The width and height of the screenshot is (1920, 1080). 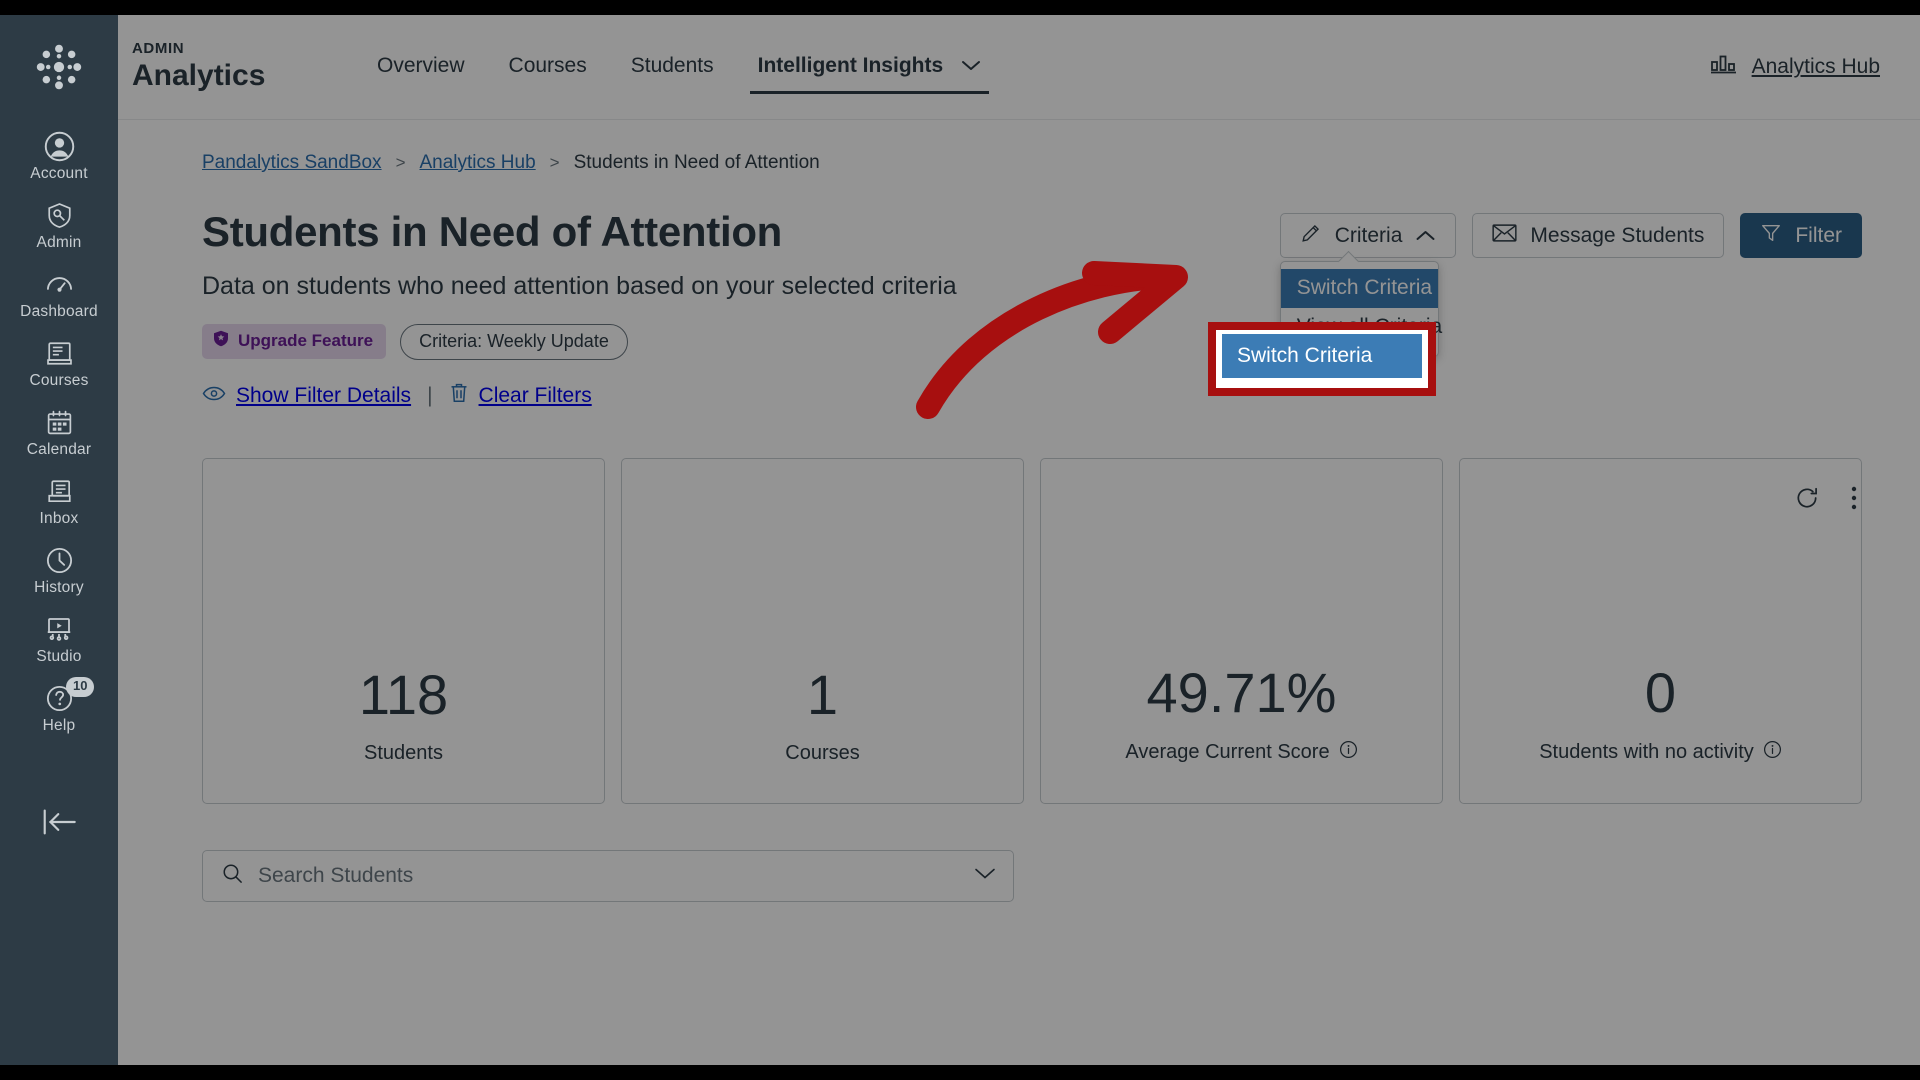 I want to click on breadcrumb-item-current: Students in Need of Attention, so click(x=696, y=162).